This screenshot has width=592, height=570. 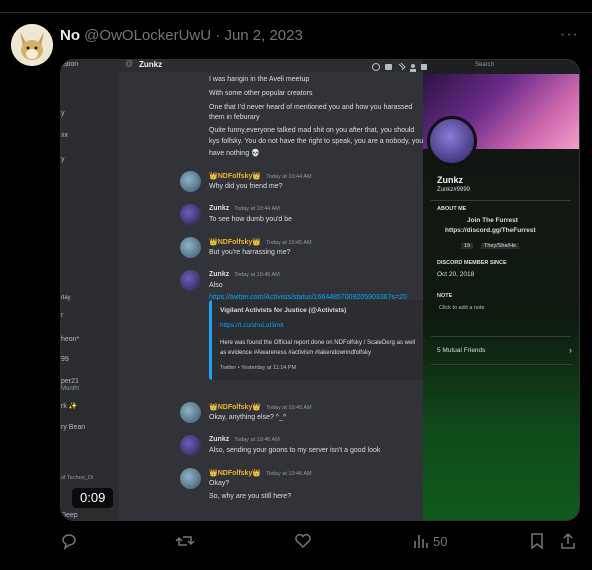 I want to click on profile-tag: Zunkz#9999, so click(x=454, y=190).